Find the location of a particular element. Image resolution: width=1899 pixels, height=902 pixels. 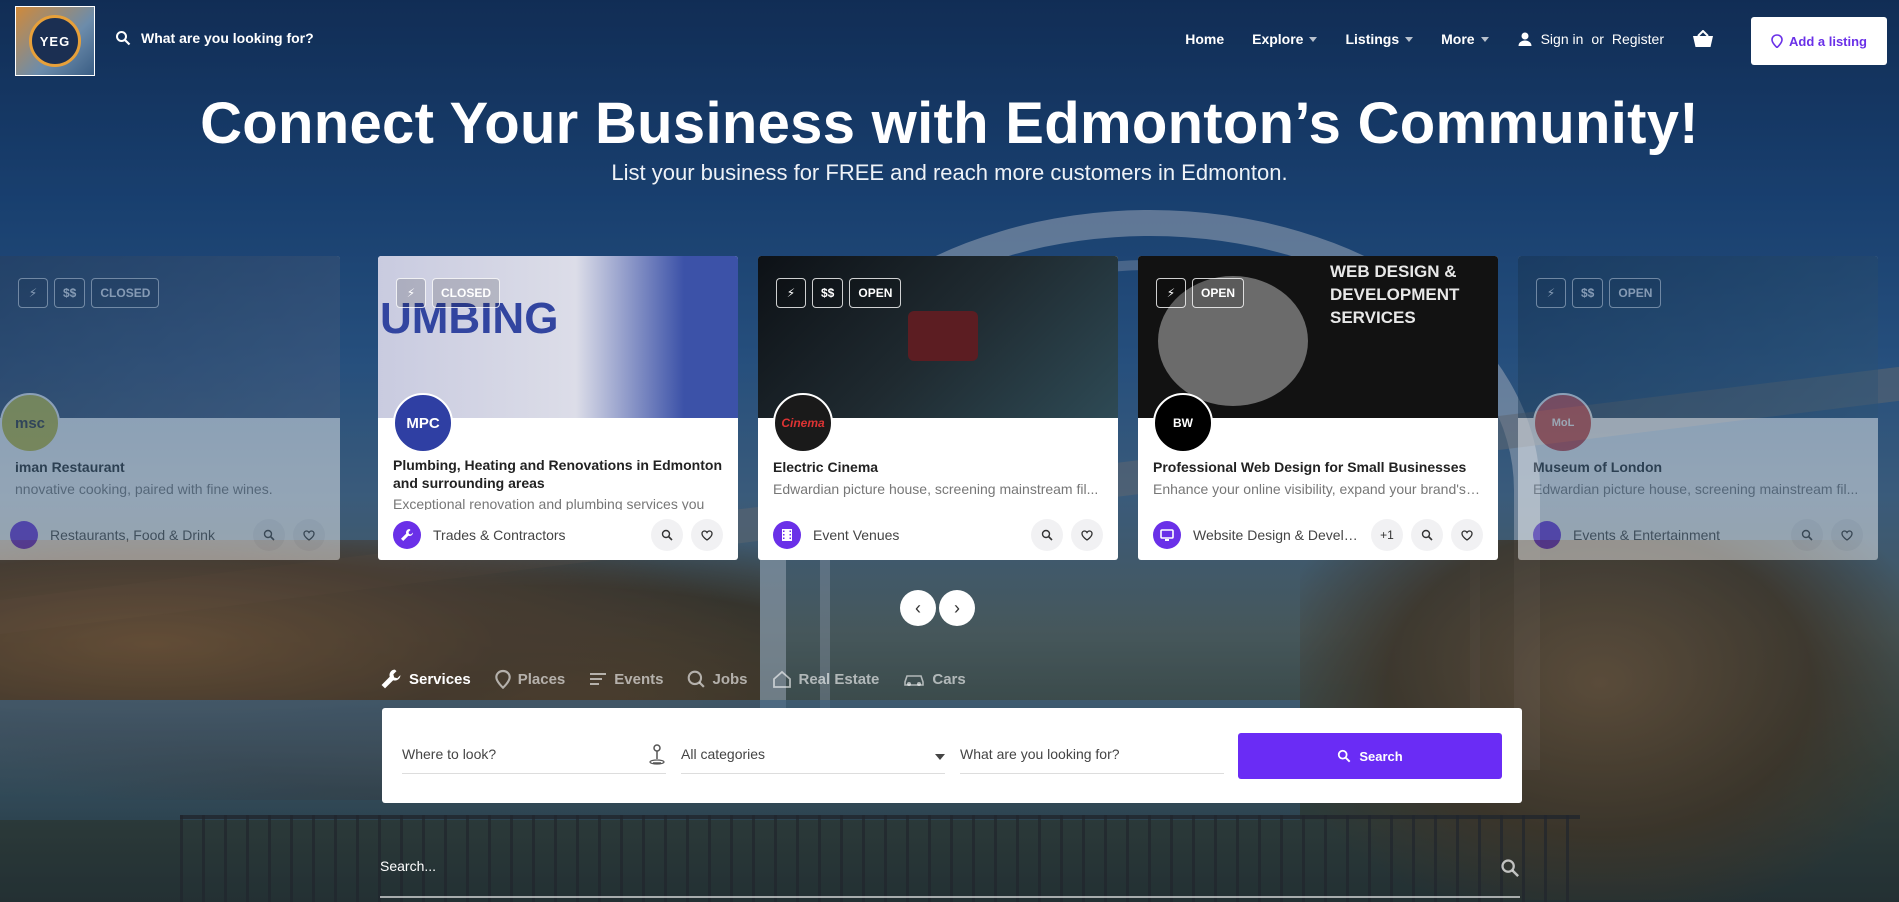

chevron-left-icon: ‹ is located at coordinates (918, 607).